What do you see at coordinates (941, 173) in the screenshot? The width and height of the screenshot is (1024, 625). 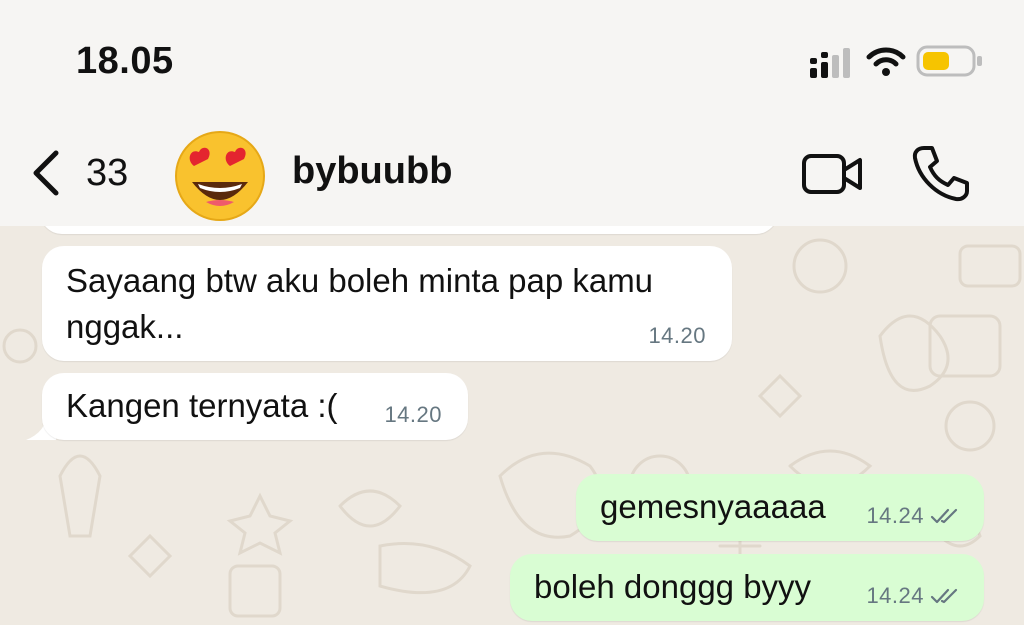 I see `phone-call-icon` at bounding box center [941, 173].